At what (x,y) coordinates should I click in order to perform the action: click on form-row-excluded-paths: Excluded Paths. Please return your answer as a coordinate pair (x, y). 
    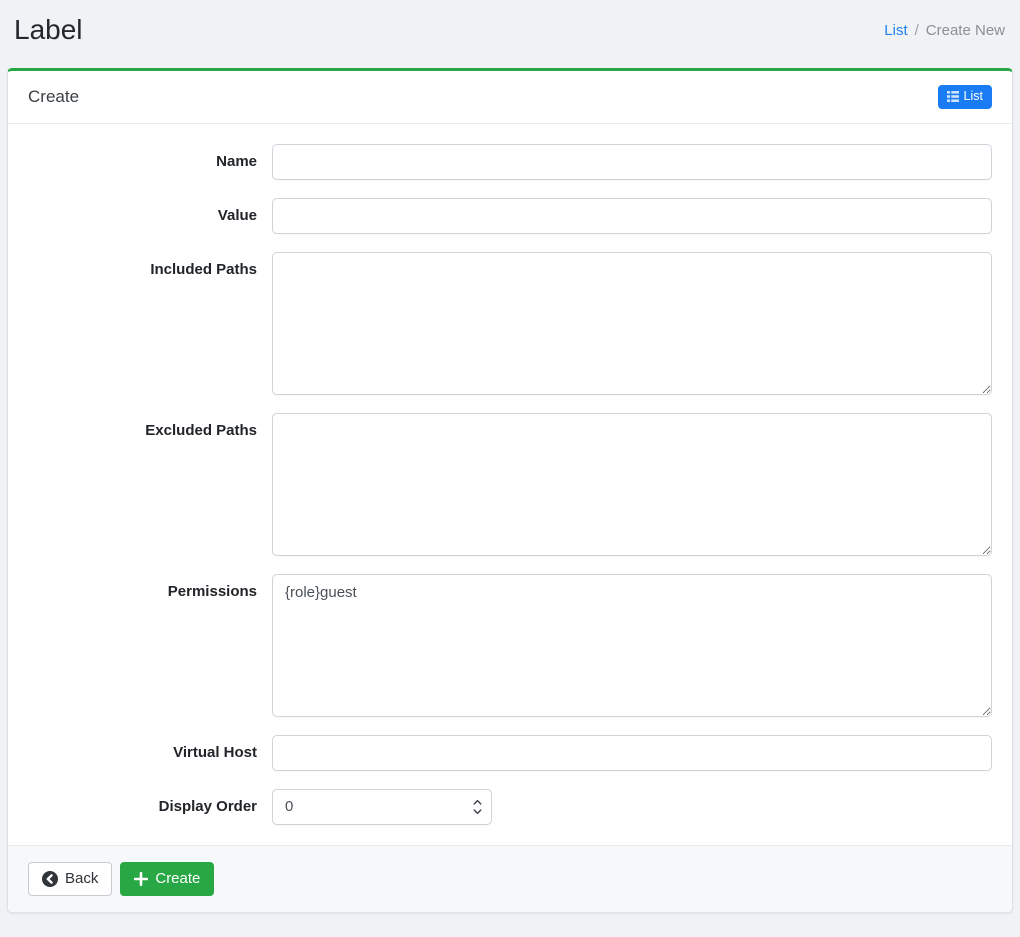
    Looking at the image, I should click on (510, 484).